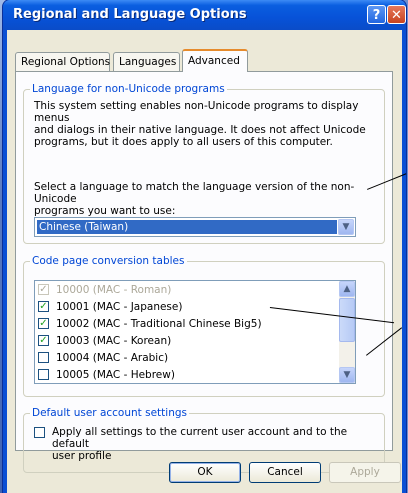  I want to click on title-bar: Regional and Language Options ? ✕, so click(204, 15).